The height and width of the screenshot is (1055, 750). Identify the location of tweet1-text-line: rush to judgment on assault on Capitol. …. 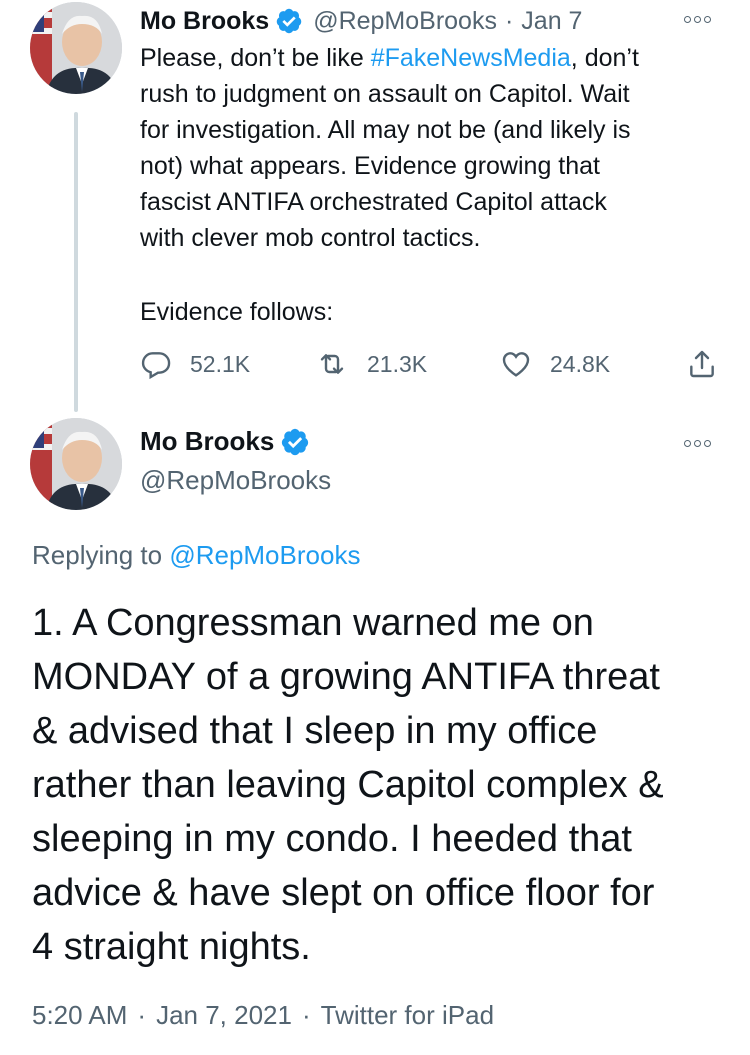
(385, 94).